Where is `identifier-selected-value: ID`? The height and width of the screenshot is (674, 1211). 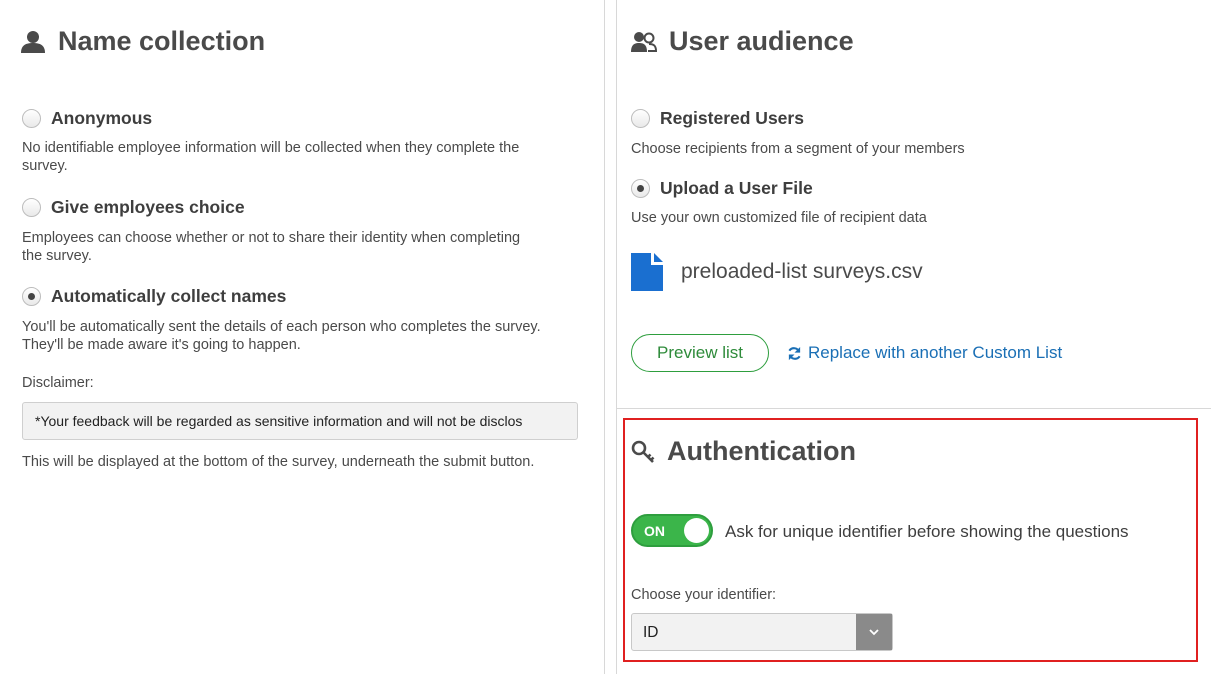 identifier-selected-value: ID is located at coordinates (651, 632).